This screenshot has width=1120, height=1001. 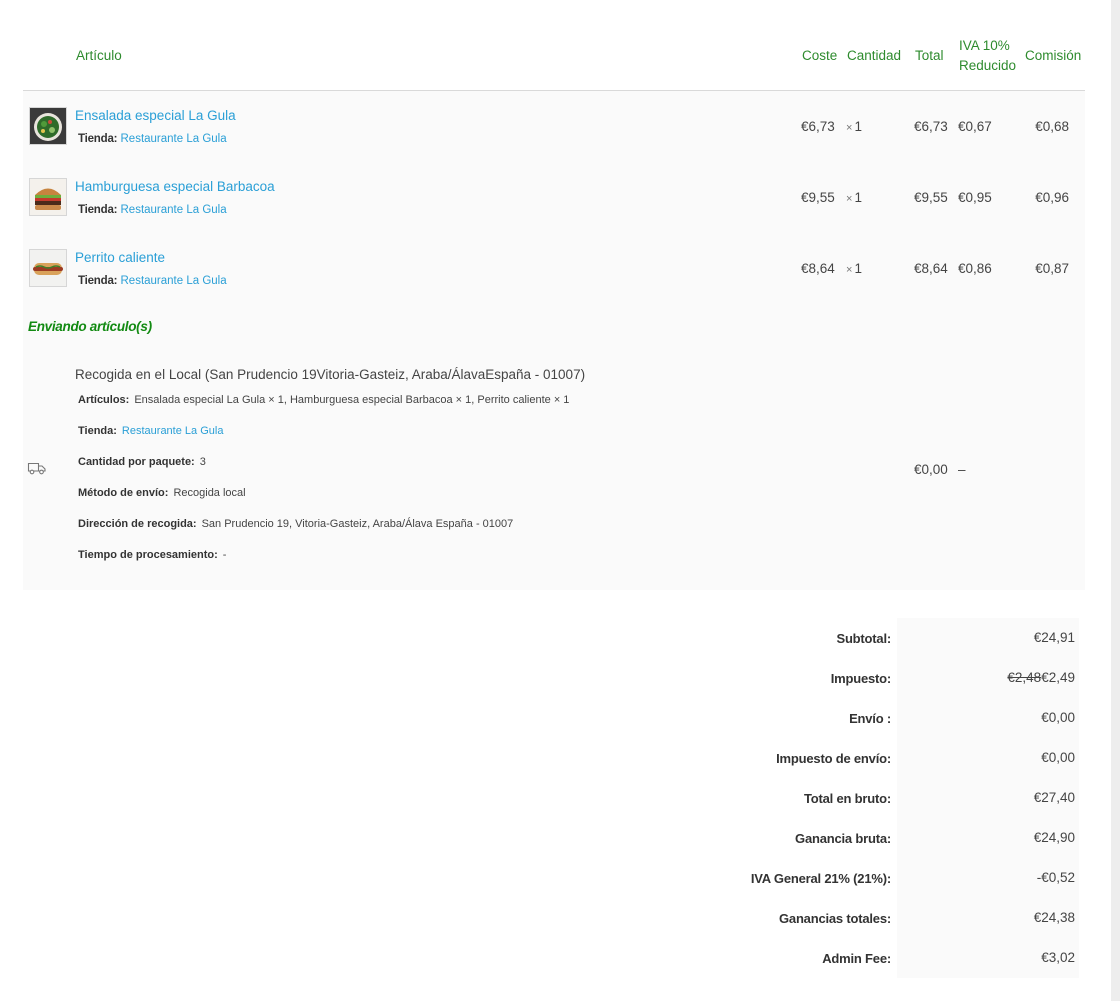 What do you see at coordinates (48, 268) in the screenshot?
I see `hotdog-thumbnail` at bounding box center [48, 268].